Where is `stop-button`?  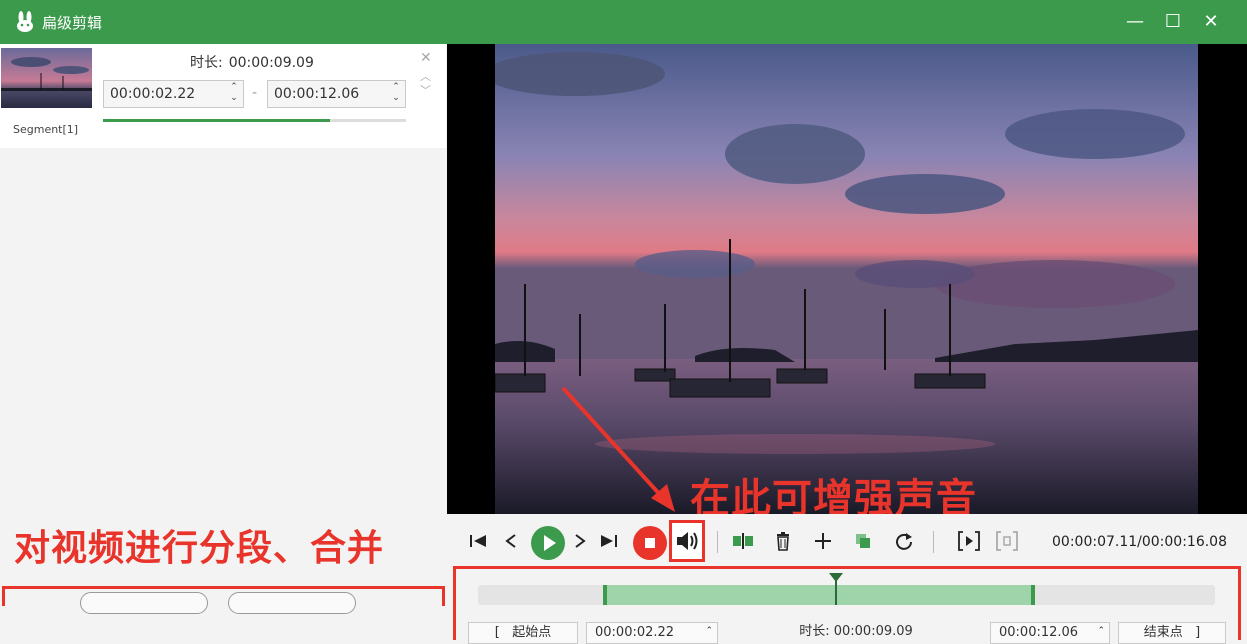
stop-button is located at coordinates (650, 543).